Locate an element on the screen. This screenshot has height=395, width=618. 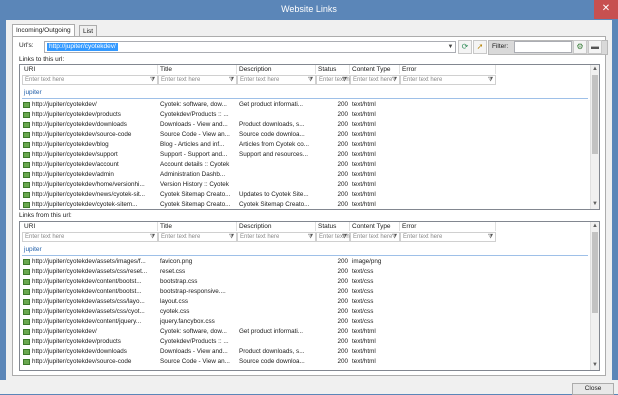
url-combobox: http://jupiter/cyotekdev/ ▼ is located at coordinates (250, 47).